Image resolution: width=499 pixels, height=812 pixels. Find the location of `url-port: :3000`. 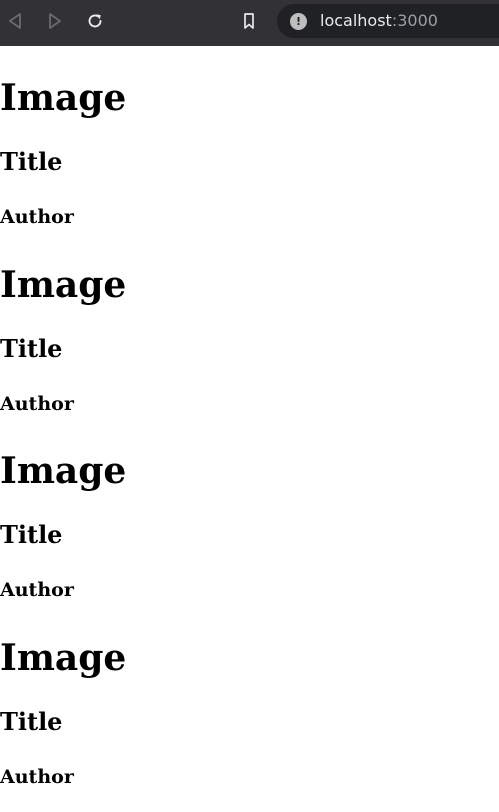

url-port: :3000 is located at coordinates (414, 20).